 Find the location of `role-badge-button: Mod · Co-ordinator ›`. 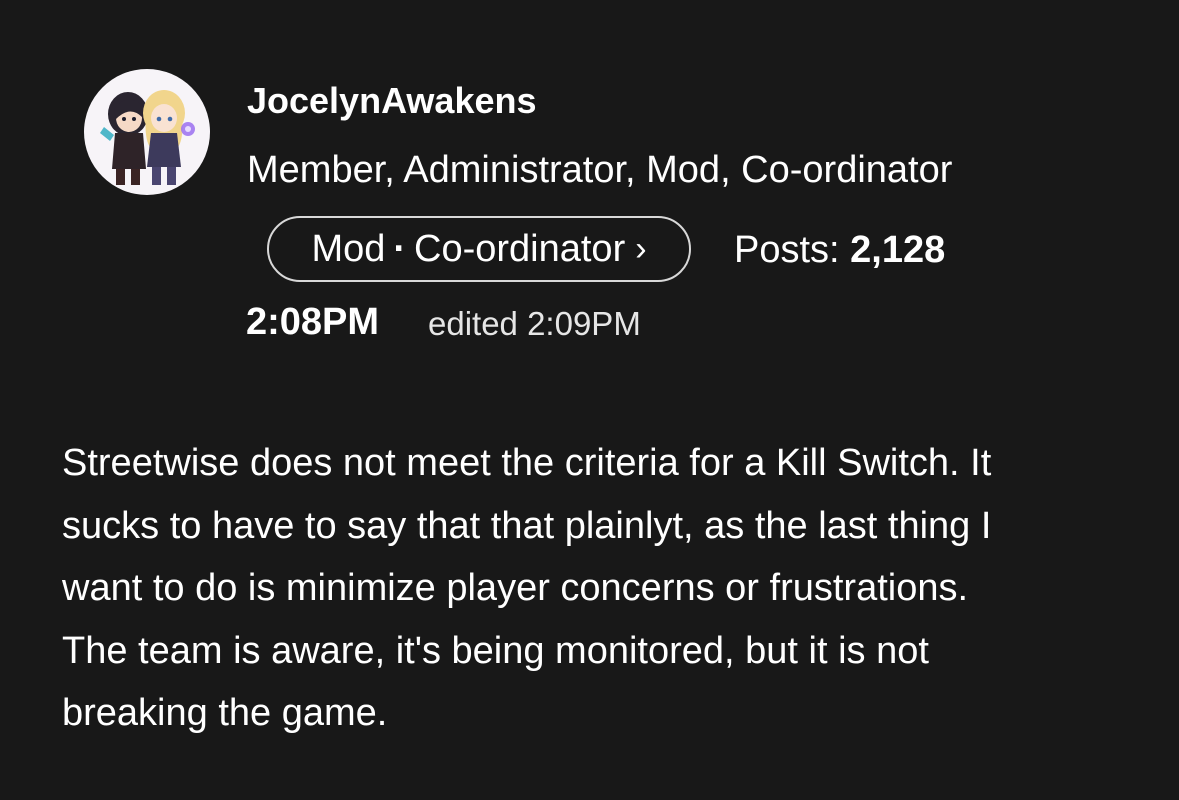

role-badge-button: Mod · Co-ordinator › is located at coordinates (479, 249).